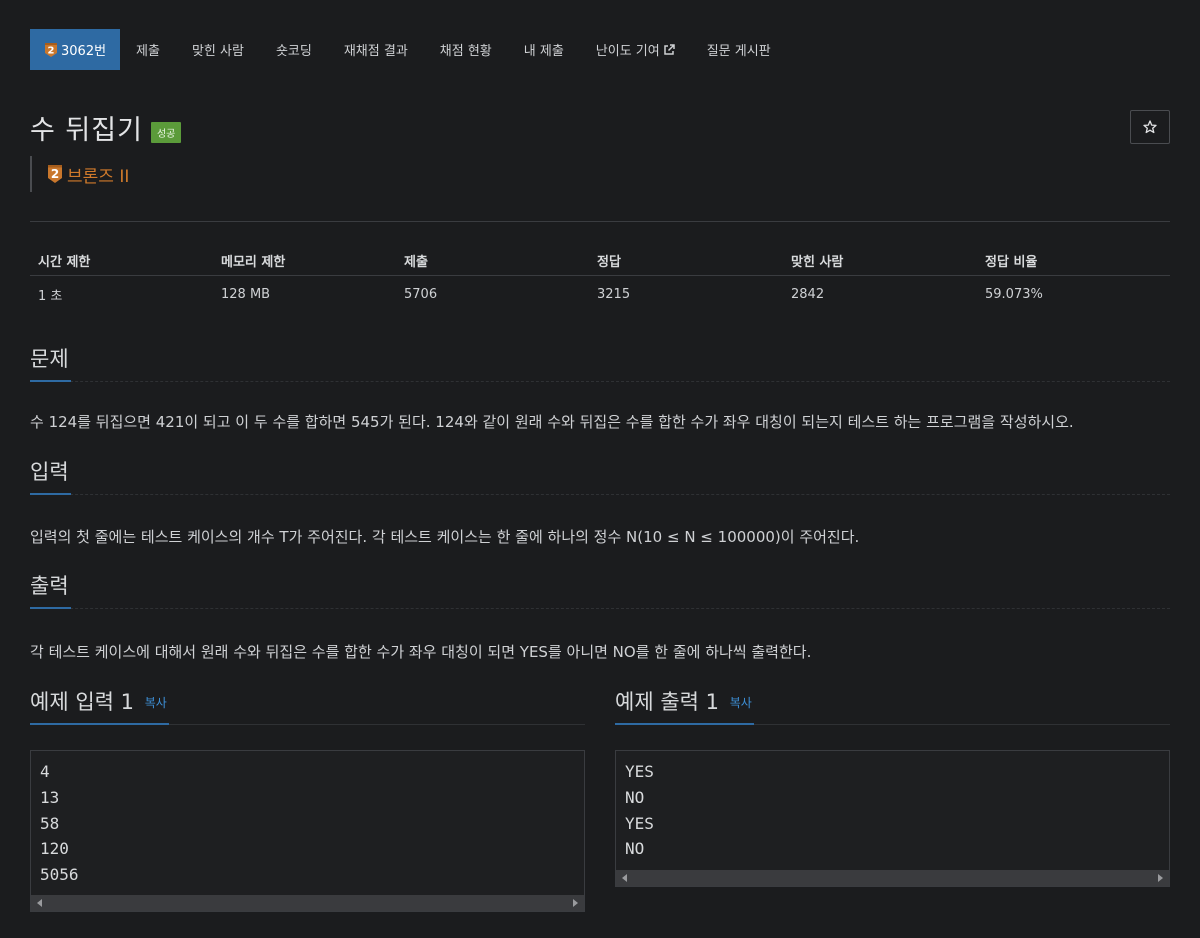 The image size is (1200, 938). I want to click on status-badge: 성공, so click(166, 132).